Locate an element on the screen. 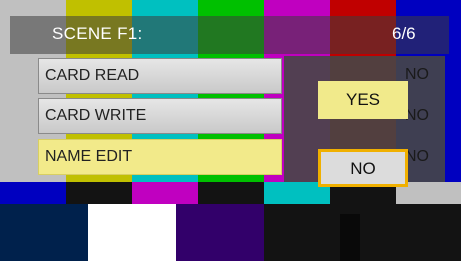  menu-item-card-read: CARD READ is located at coordinates (160, 76).